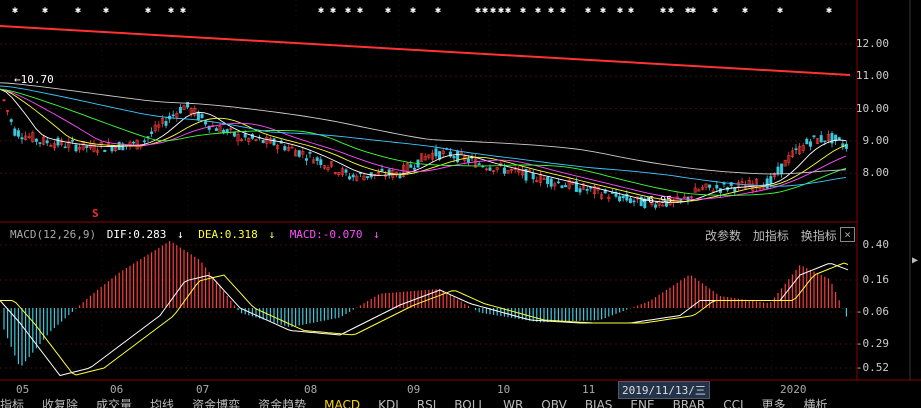 Image resolution: width=921 pixels, height=408 pixels. Describe the element at coordinates (203, 389) in the screenshot. I see `date-tick: 07` at that location.